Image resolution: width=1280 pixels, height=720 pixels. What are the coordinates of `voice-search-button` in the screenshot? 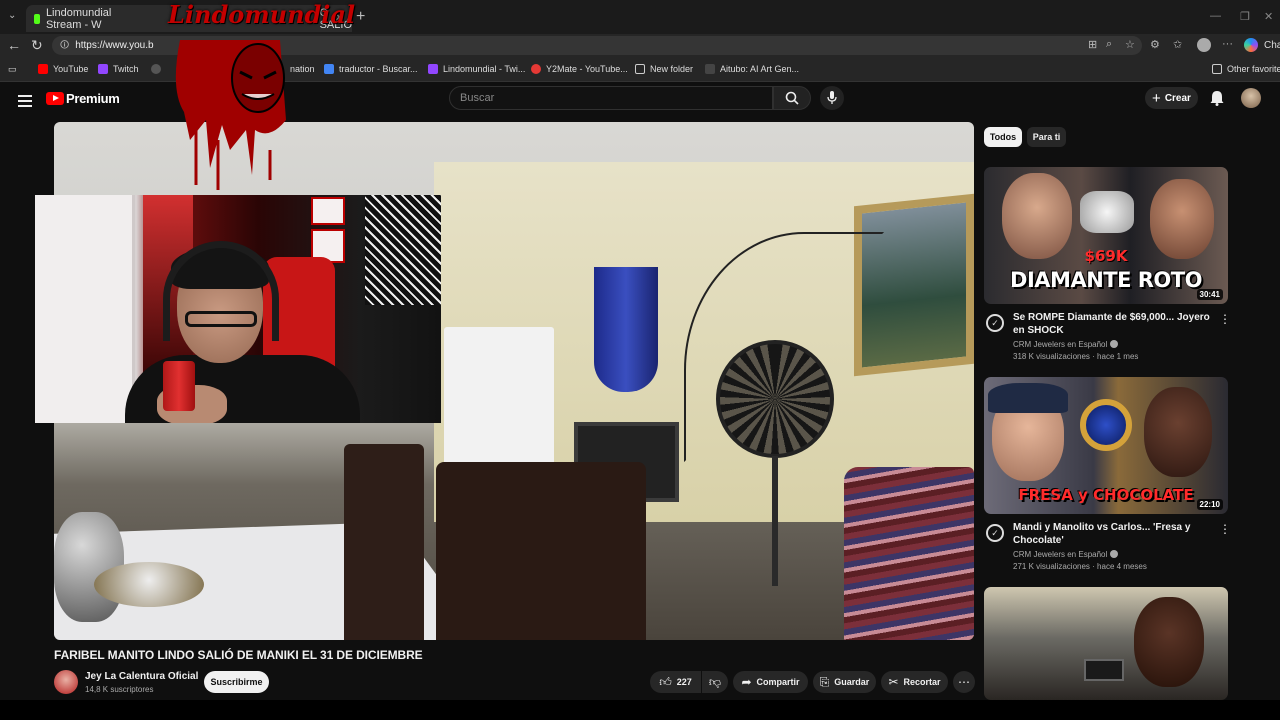 It's located at (832, 98).